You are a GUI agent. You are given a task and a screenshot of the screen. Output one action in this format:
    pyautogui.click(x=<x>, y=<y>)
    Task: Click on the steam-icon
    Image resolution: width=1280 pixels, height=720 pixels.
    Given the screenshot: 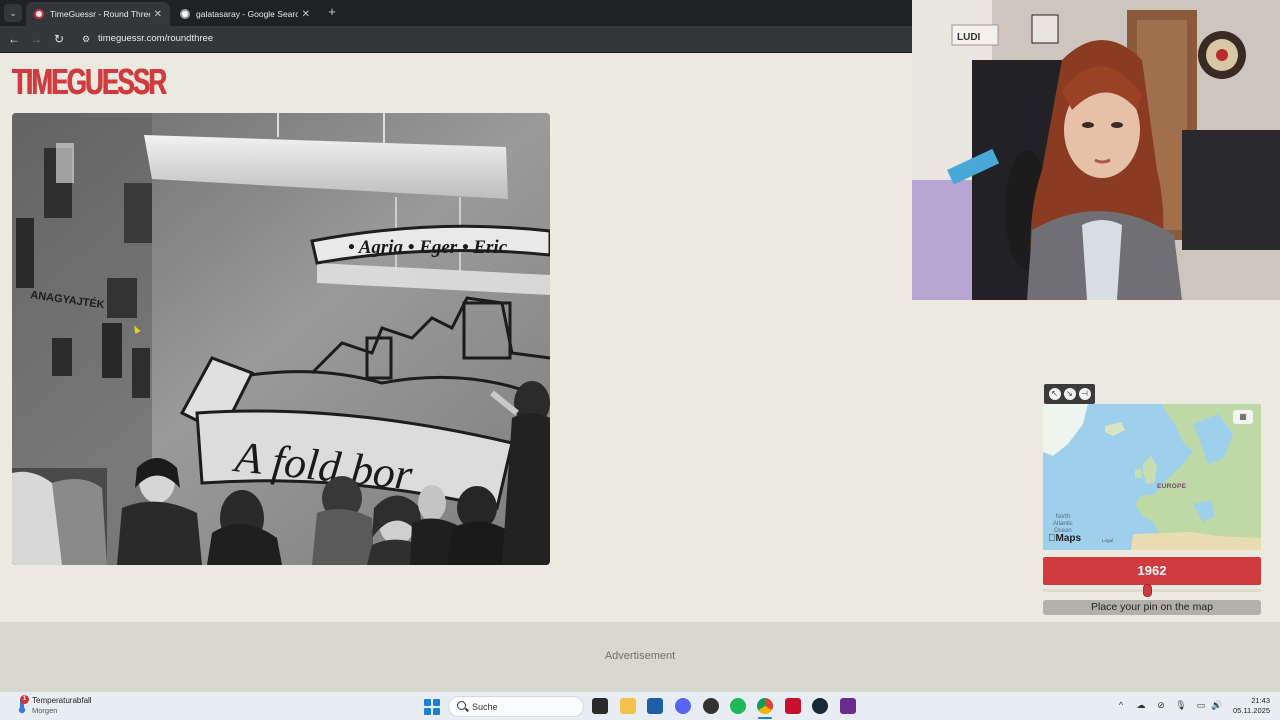 What is the action you would take?
    pyautogui.click(x=820, y=706)
    